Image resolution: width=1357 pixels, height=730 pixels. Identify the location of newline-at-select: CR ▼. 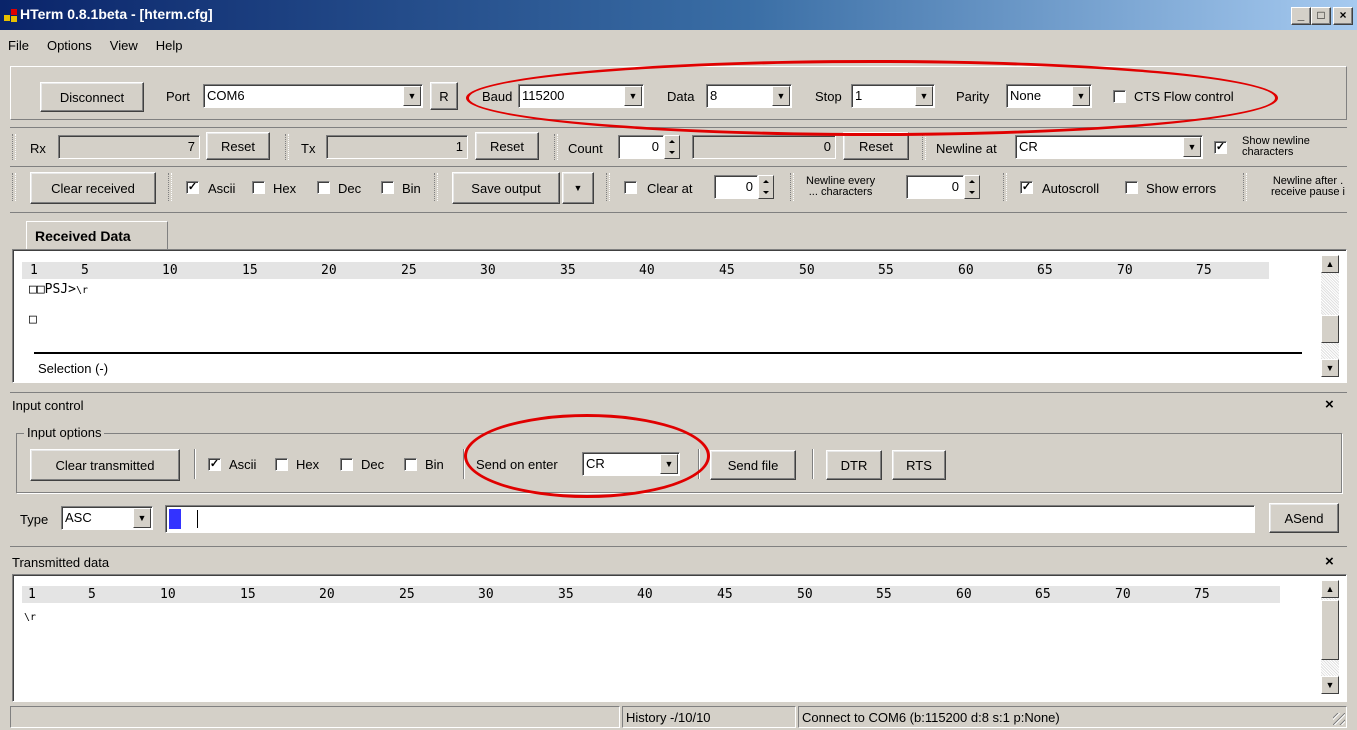
(1109, 147).